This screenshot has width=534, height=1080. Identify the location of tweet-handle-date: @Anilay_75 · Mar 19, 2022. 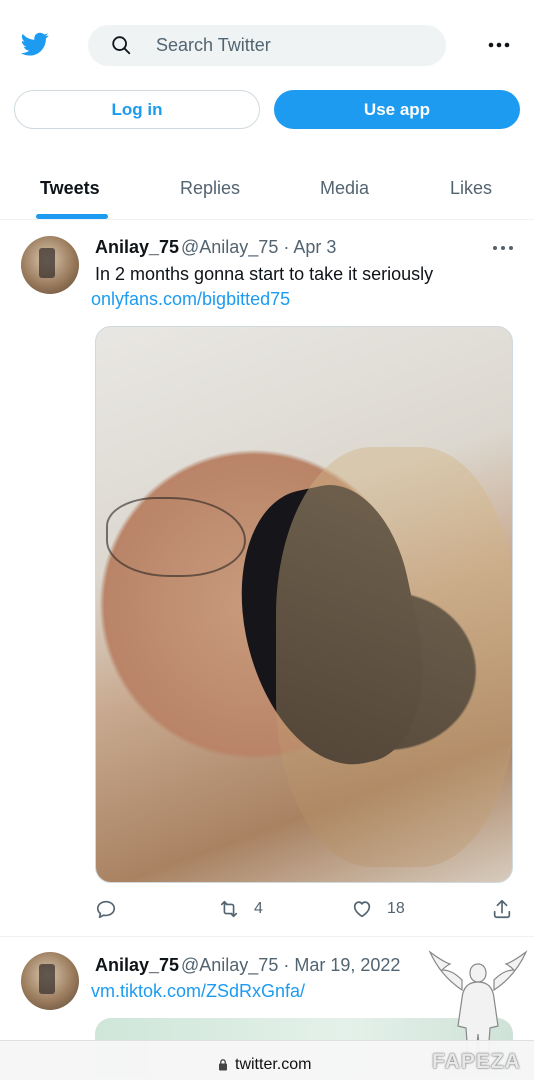
(290, 965).